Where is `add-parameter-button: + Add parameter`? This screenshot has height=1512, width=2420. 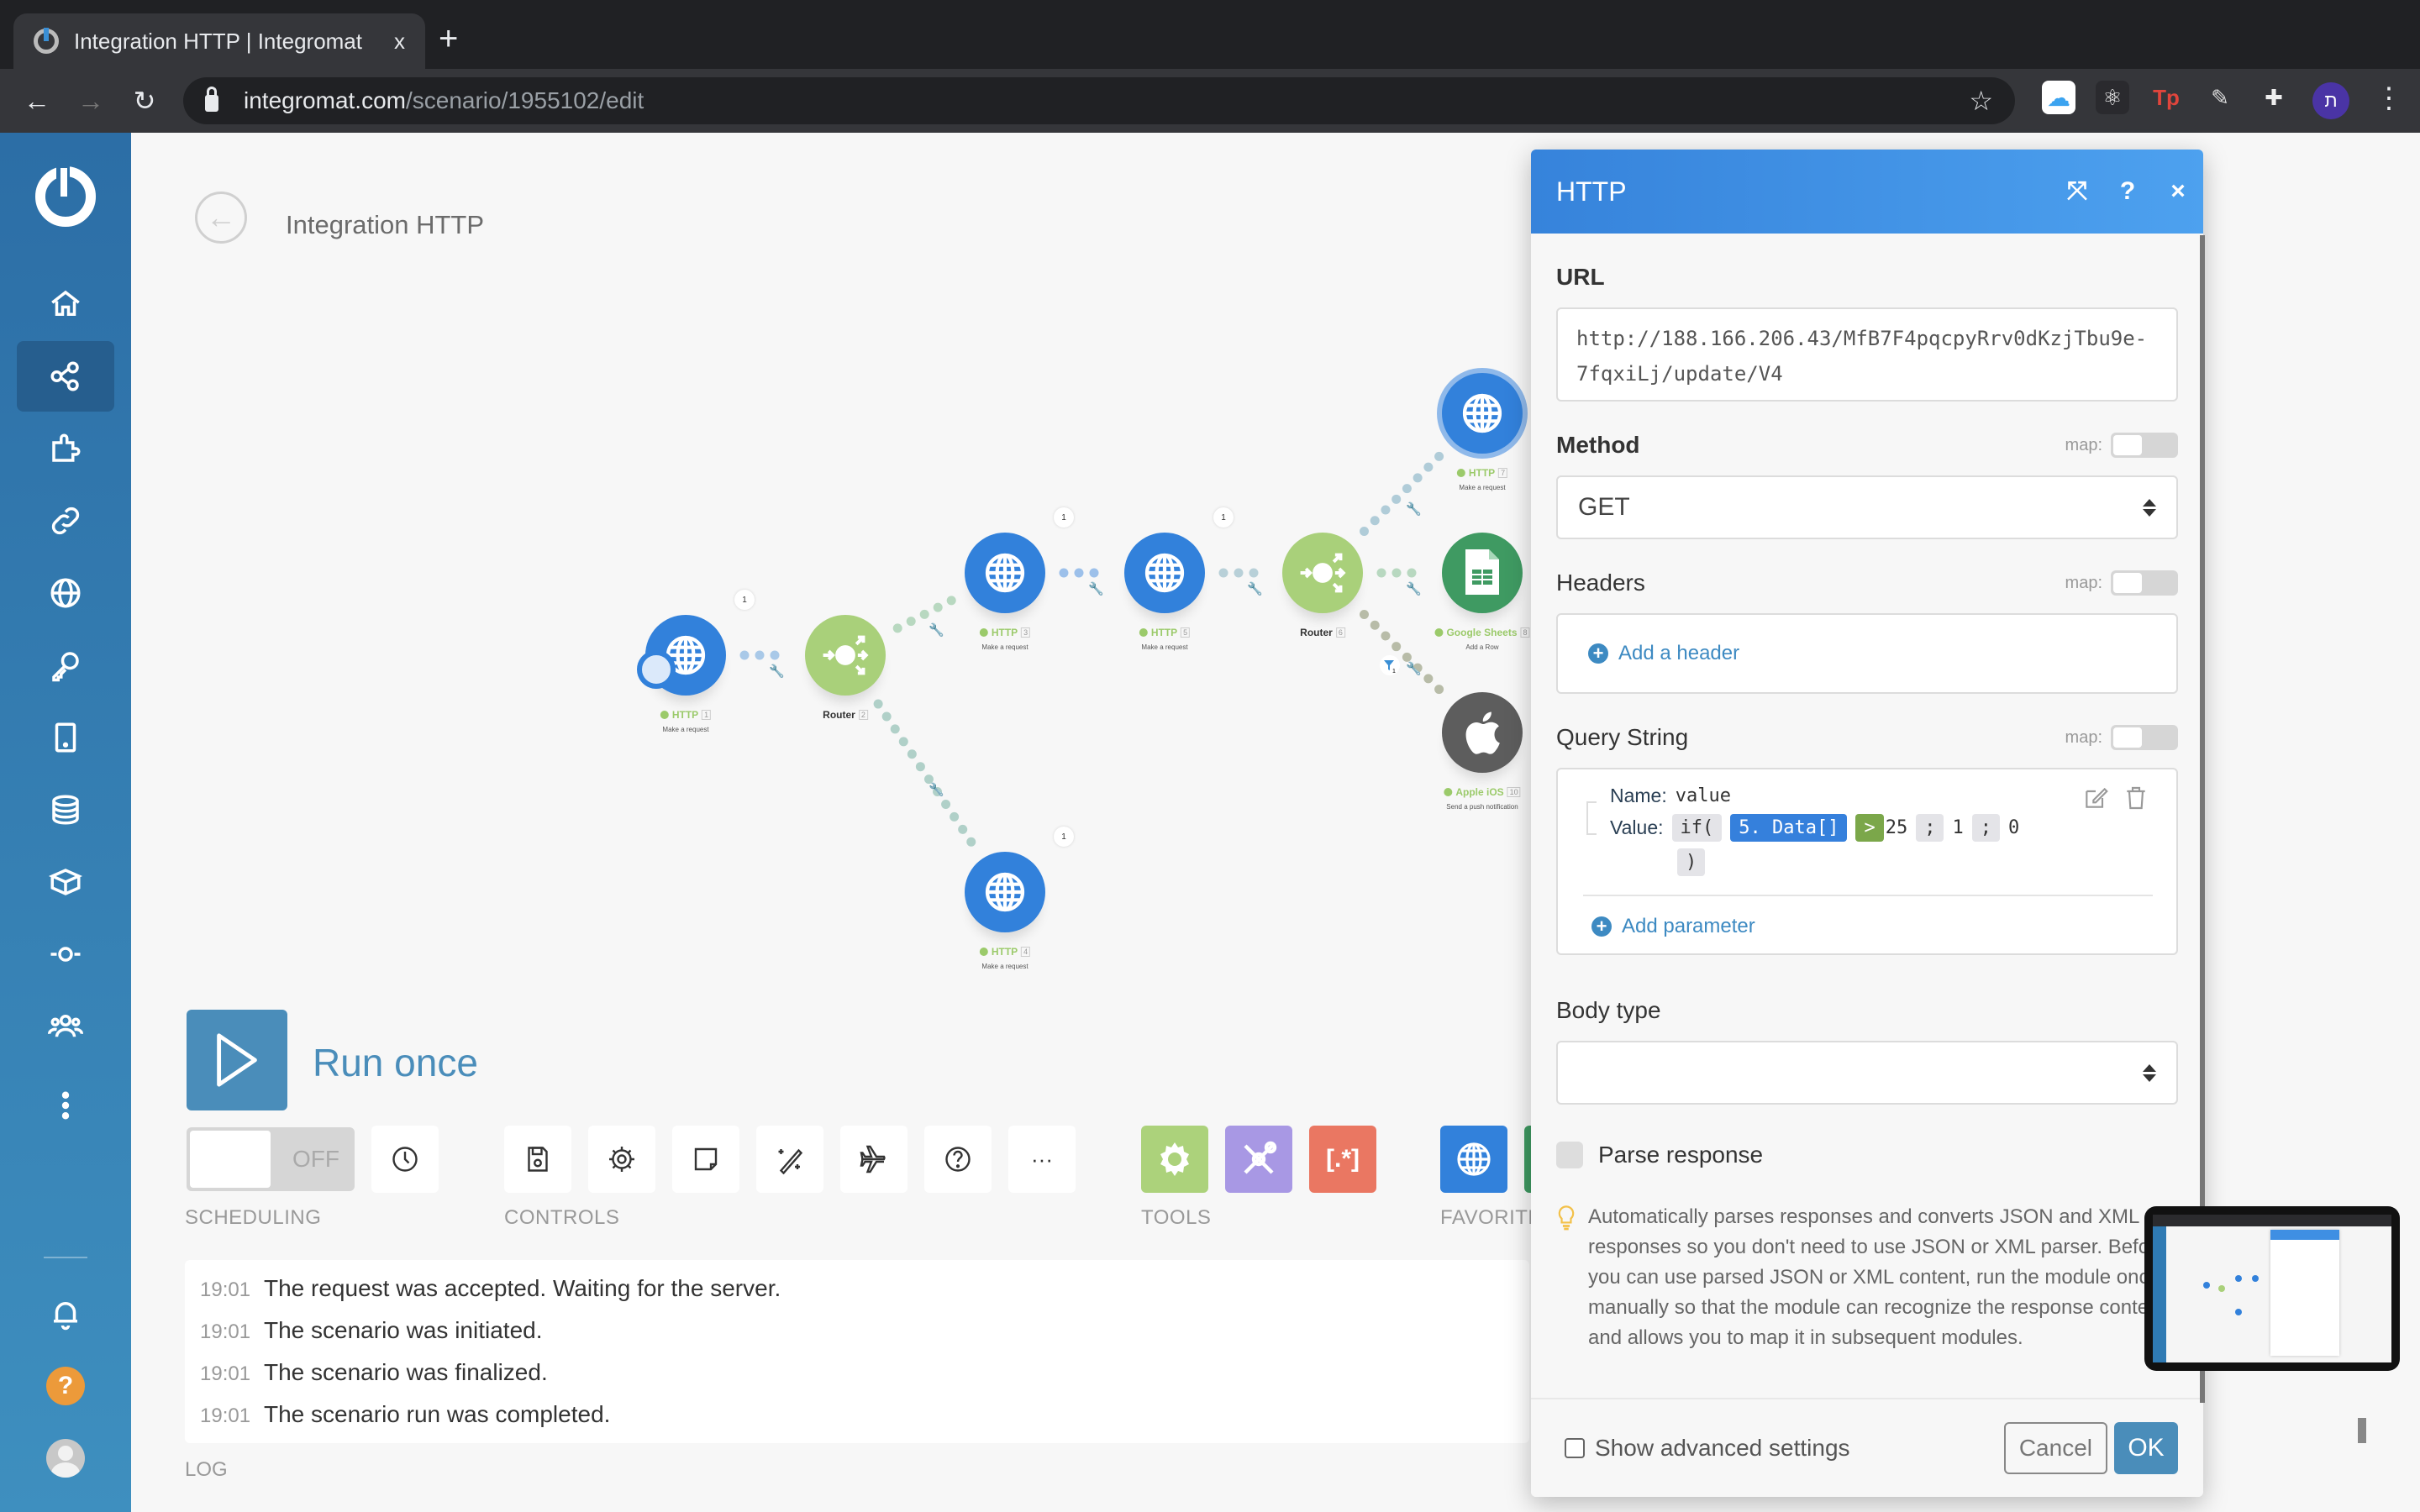
add-parameter-button: + Add parameter is located at coordinates (1869, 926).